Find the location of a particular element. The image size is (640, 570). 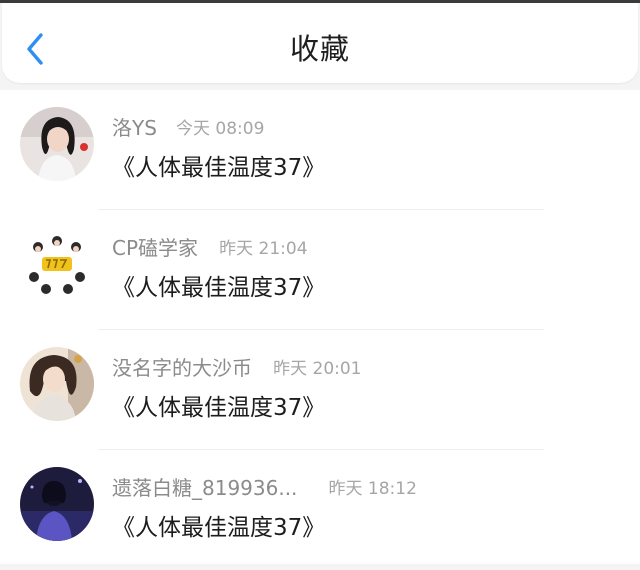

item-meta: 洛YS 今天 08:09 is located at coordinates (188, 127).